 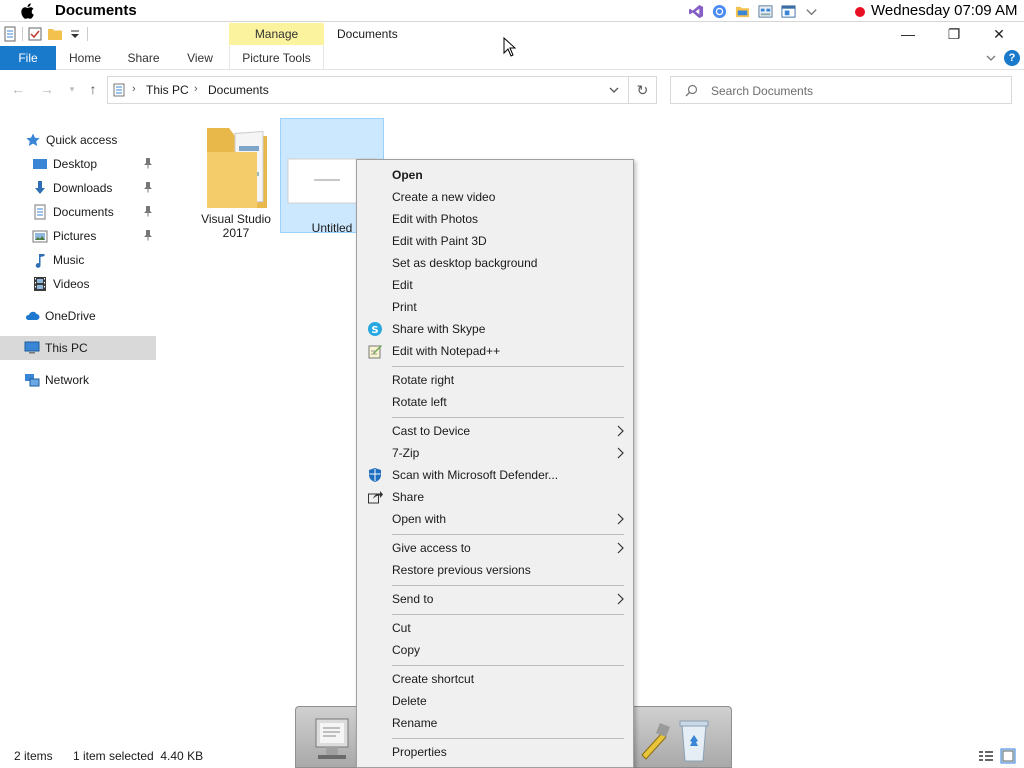 I want to click on star-icon, so click(x=33, y=139).